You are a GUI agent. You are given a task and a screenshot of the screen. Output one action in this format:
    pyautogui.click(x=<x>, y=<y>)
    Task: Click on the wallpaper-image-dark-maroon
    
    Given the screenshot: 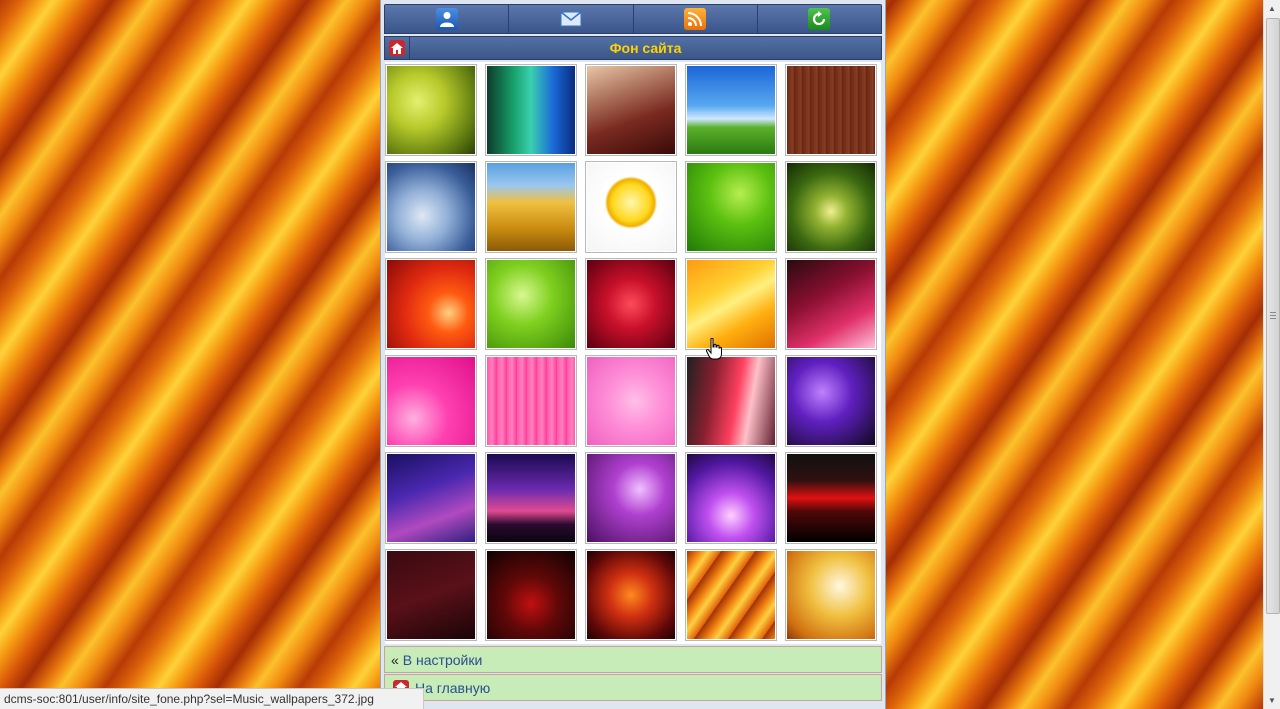 What is the action you would take?
    pyautogui.click(x=431, y=595)
    